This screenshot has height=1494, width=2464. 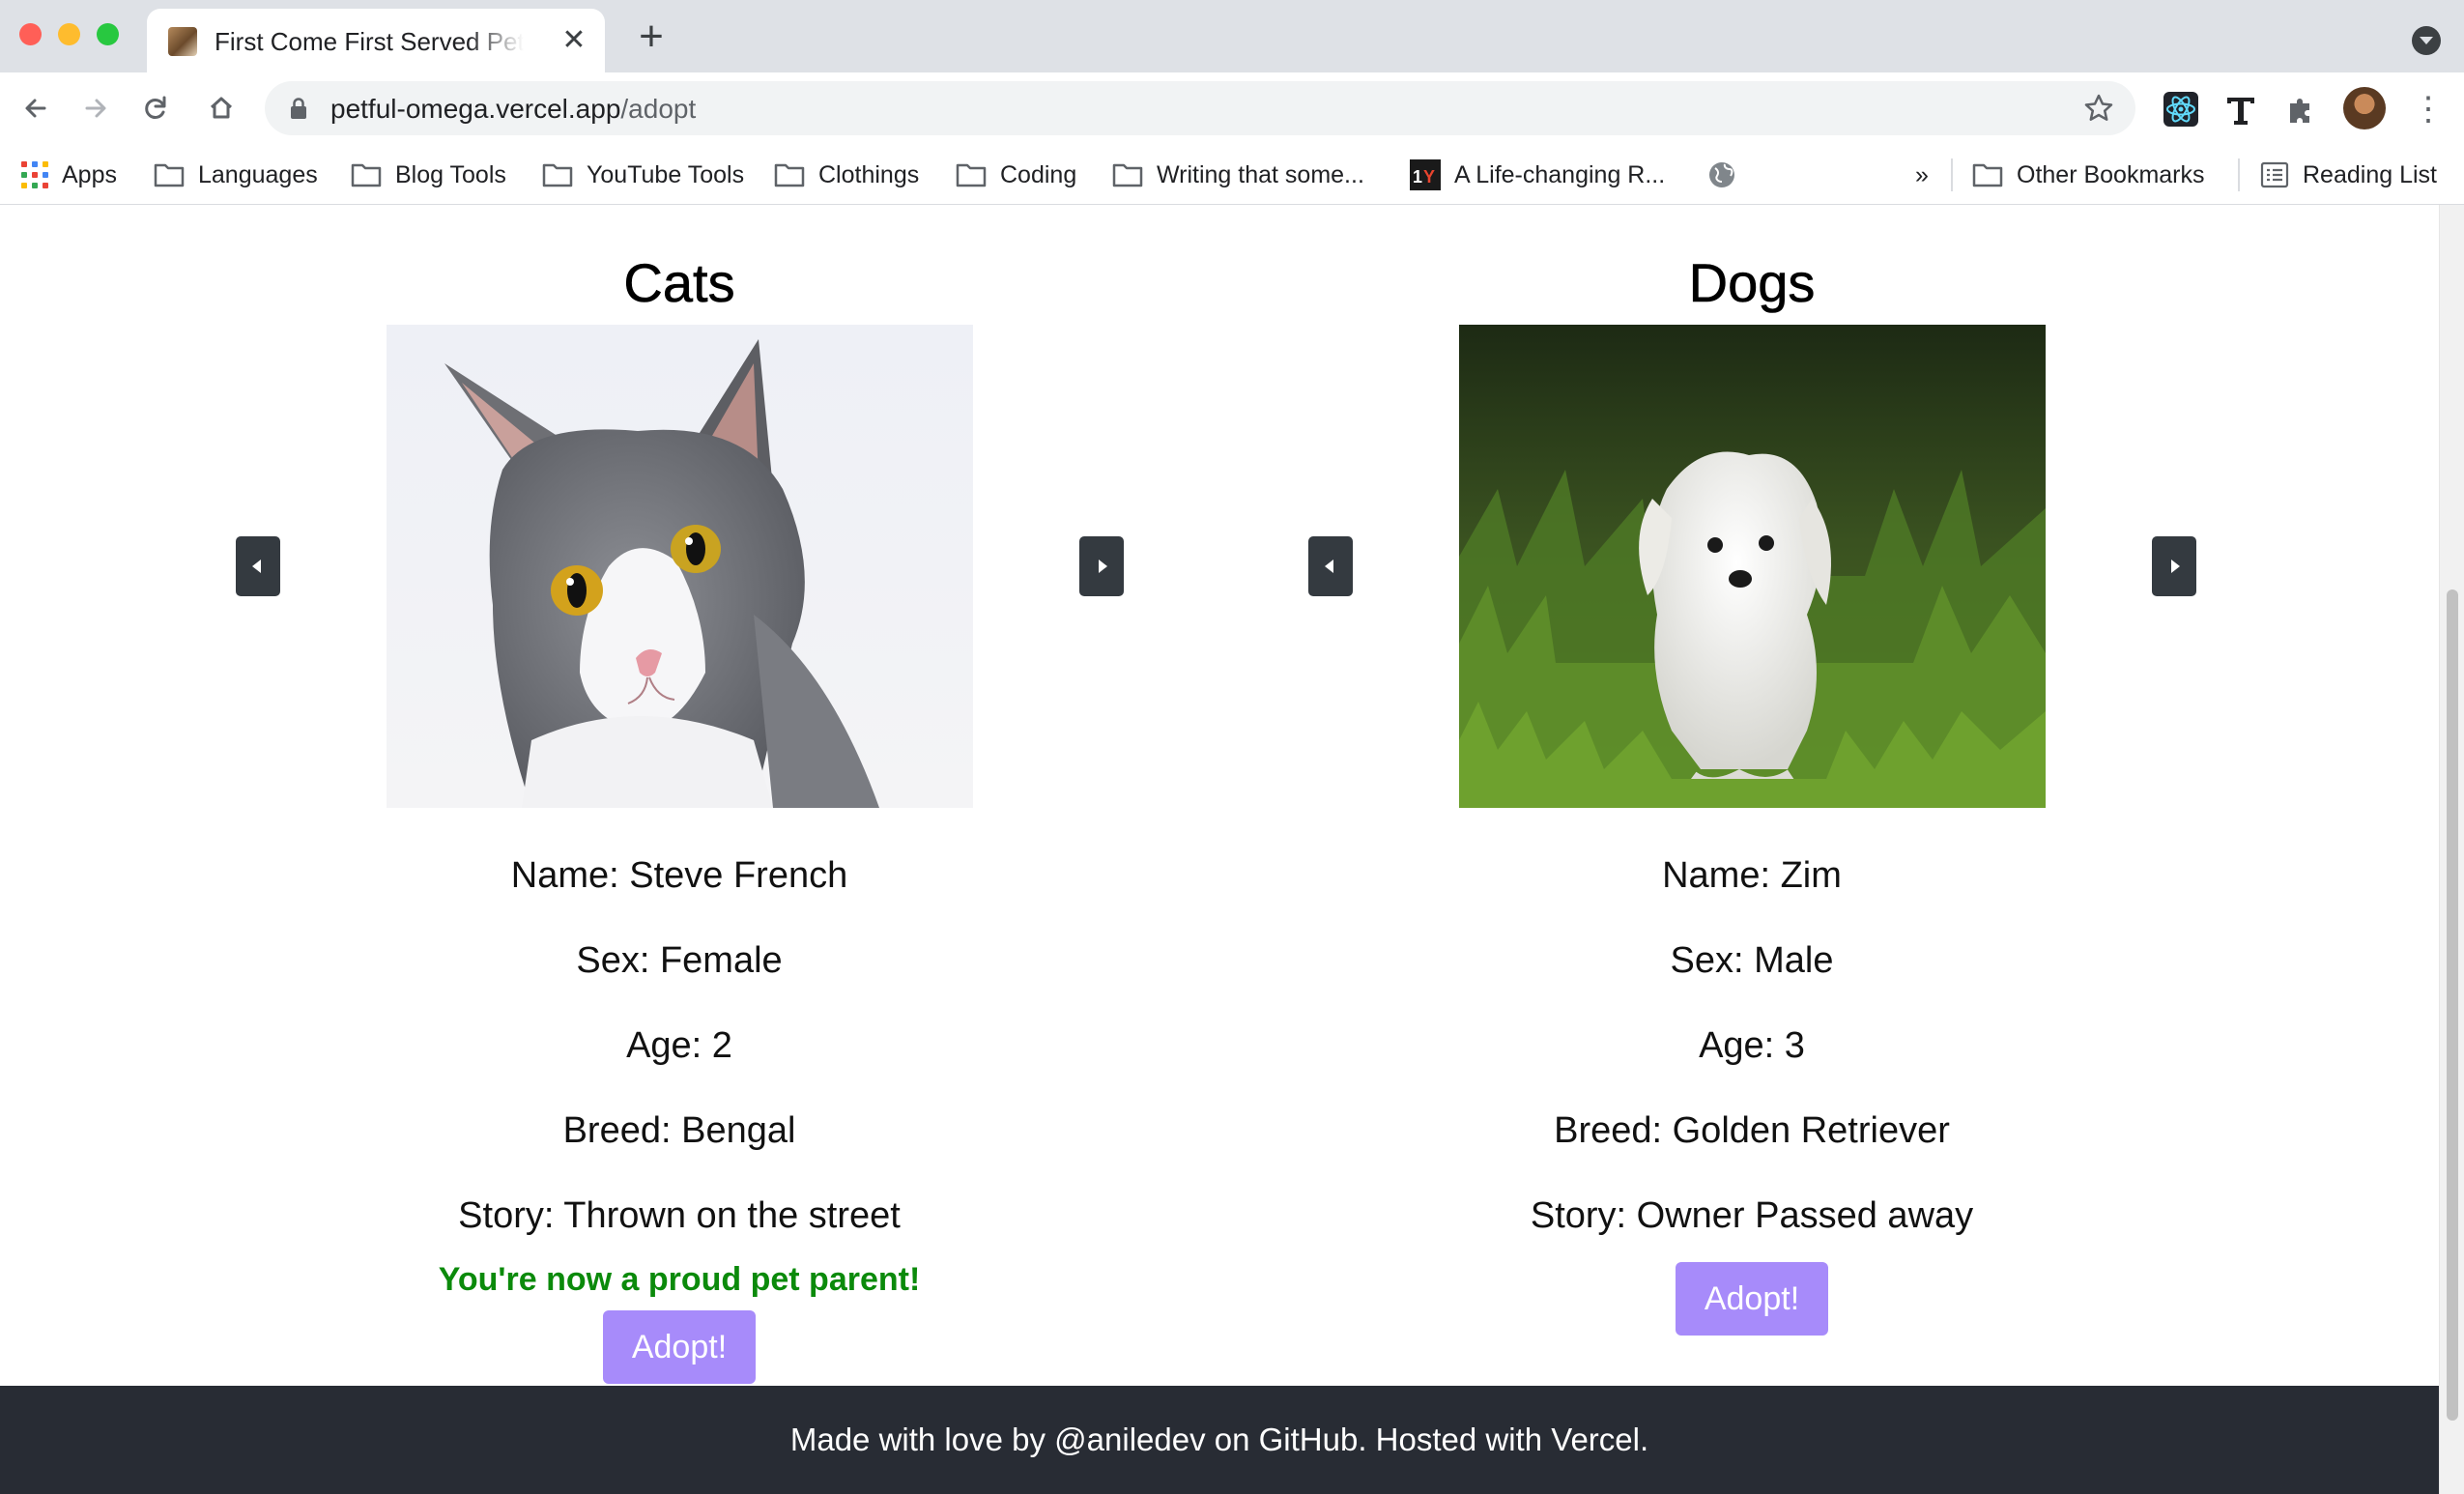 I want to click on dog-name: Name: Zim, so click(x=1752, y=875).